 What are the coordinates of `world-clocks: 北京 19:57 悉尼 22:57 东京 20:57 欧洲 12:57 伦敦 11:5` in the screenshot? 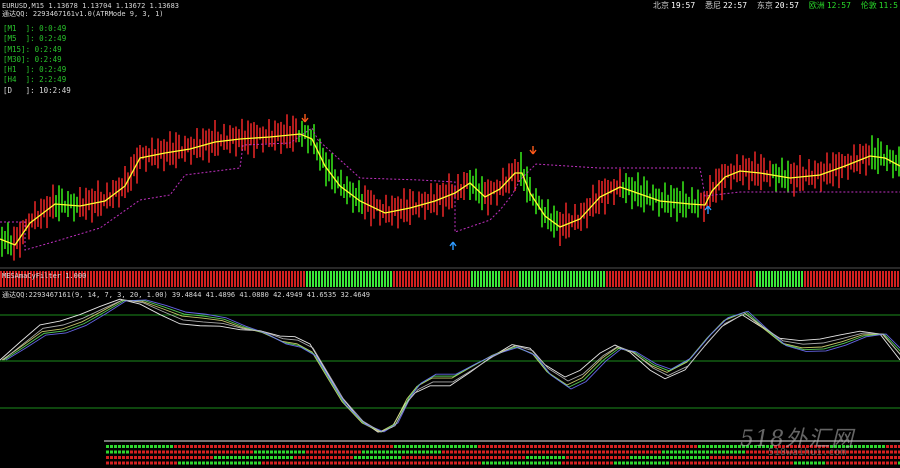 It's located at (773, 6).